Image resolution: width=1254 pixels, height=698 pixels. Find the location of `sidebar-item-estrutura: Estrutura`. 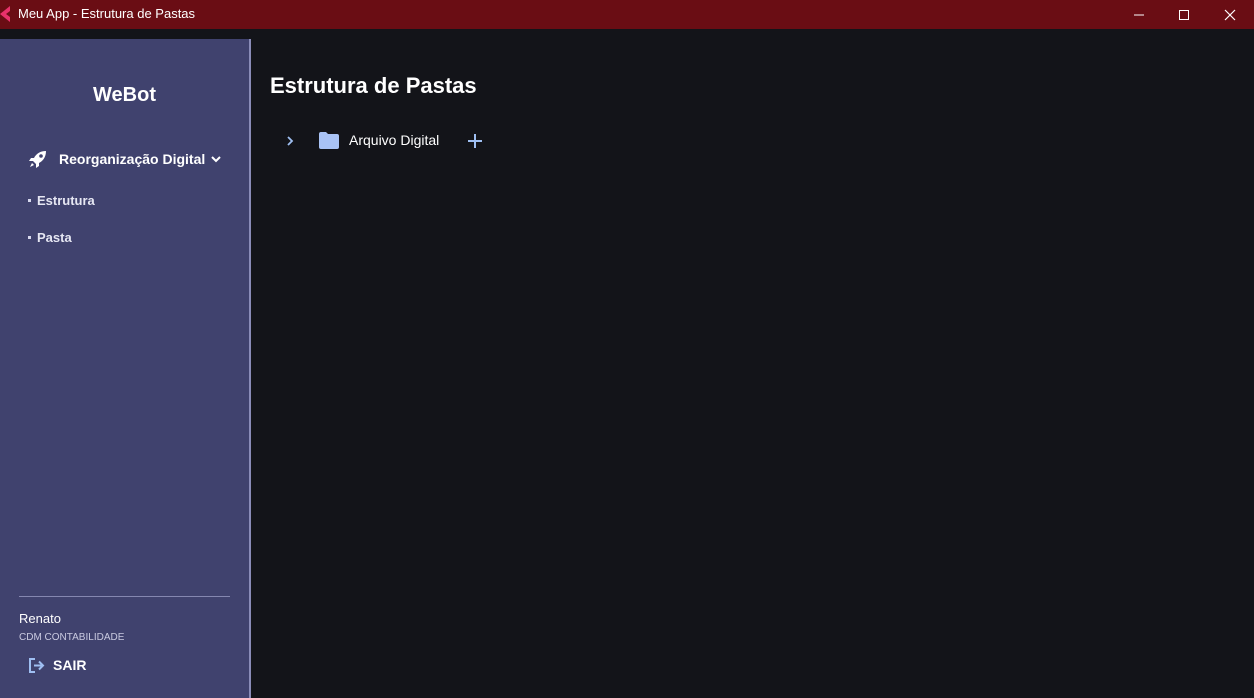

sidebar-item-estrutura: Estrutura is located at coordinates (61, 200).